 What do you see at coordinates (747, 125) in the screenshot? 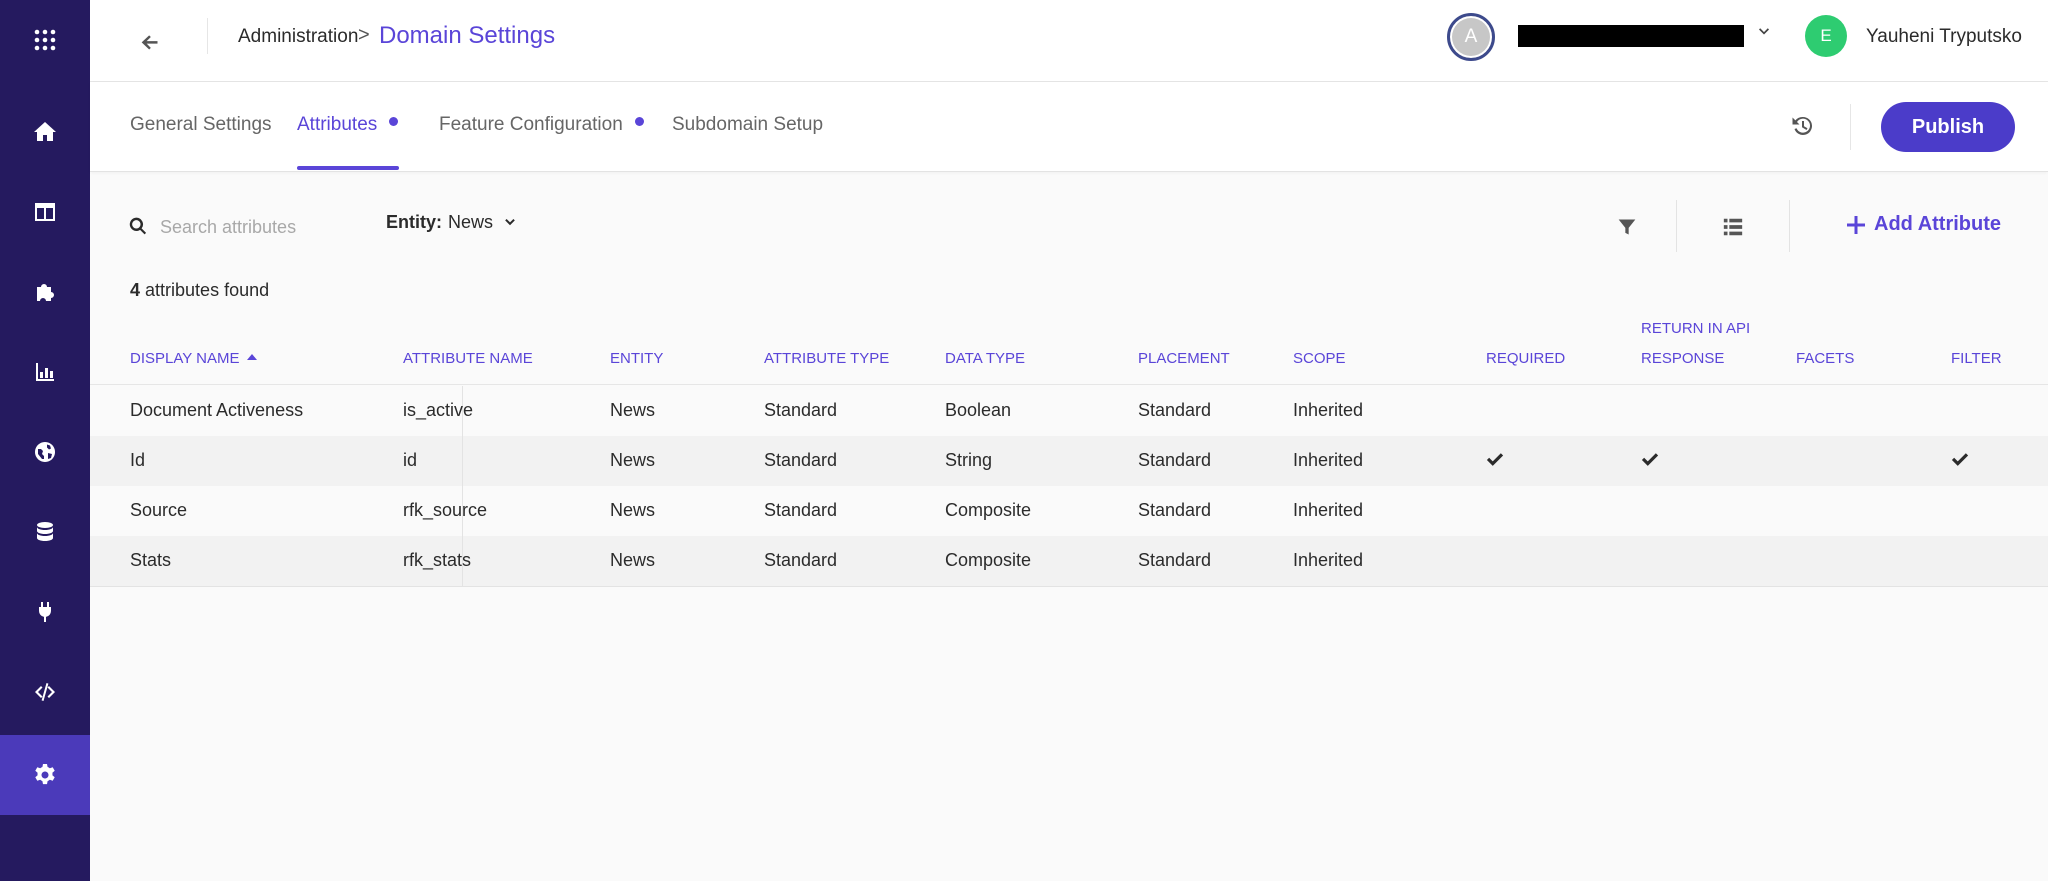
I see `tab-subdomain-setup: Subdomain Setup` at bounding box center [747, 125].